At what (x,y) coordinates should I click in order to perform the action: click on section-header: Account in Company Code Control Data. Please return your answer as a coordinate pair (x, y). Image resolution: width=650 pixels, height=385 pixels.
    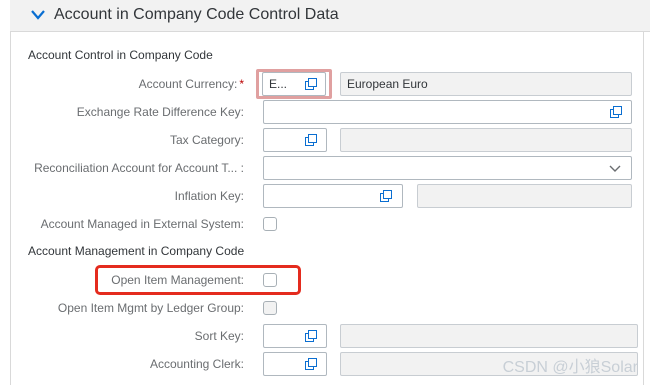
    Looking at the image, I should click on (330, 16).